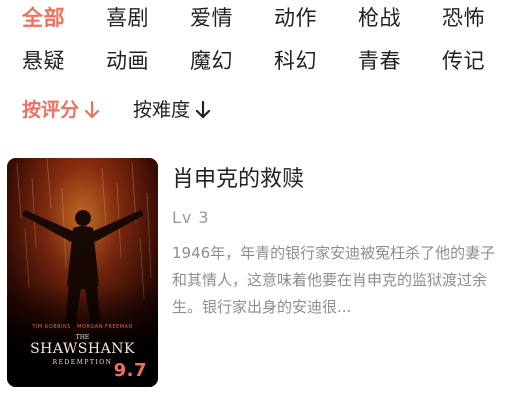  I want to click on genre-tab-biography: 传记, so click(477, 61).